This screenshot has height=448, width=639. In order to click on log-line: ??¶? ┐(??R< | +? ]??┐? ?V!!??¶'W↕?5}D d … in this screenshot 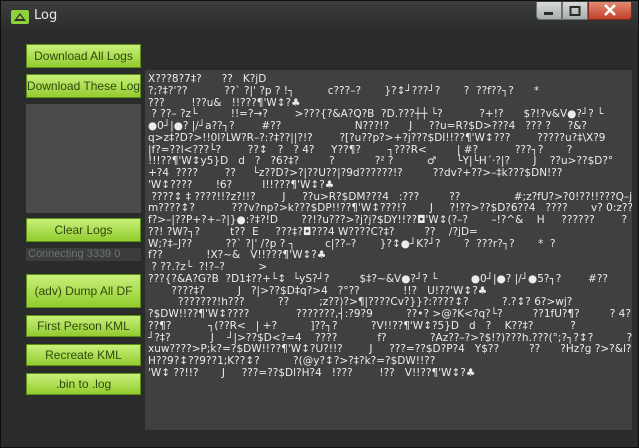, I will do `click(362, 325)`.